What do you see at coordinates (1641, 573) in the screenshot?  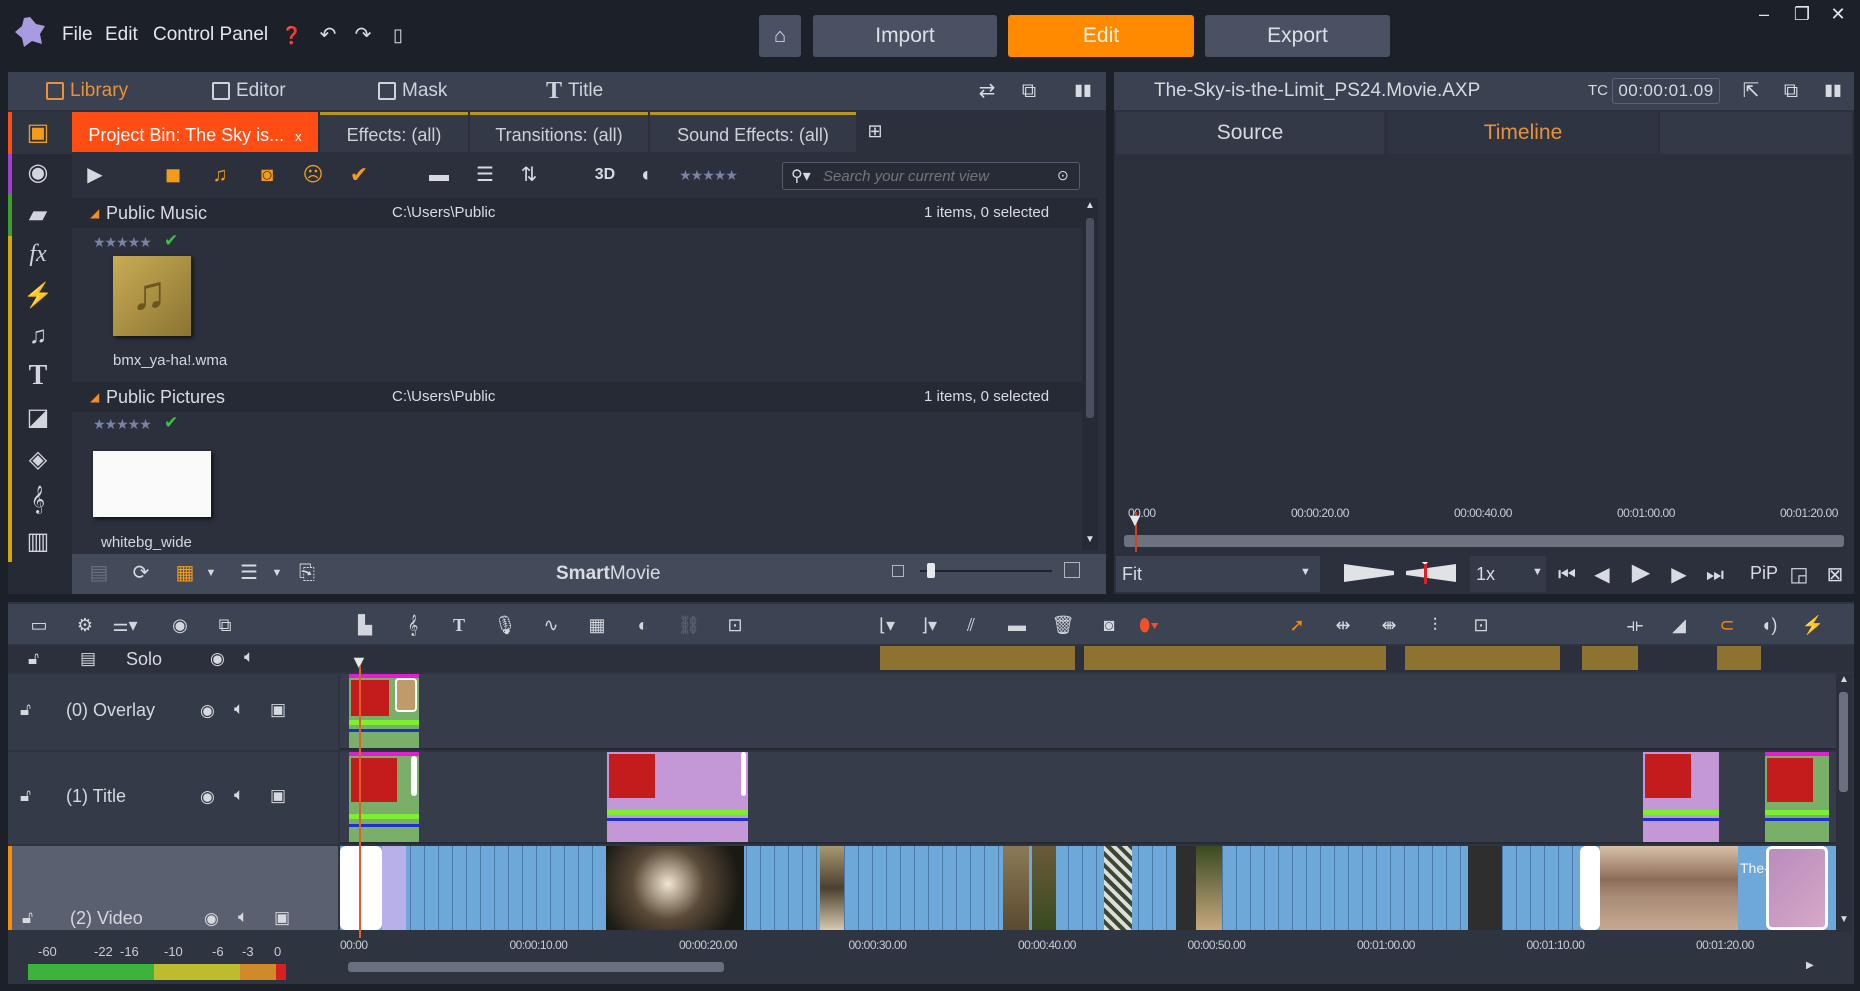 I see `play-icon: ▶` at bounding box center [1641, 573].